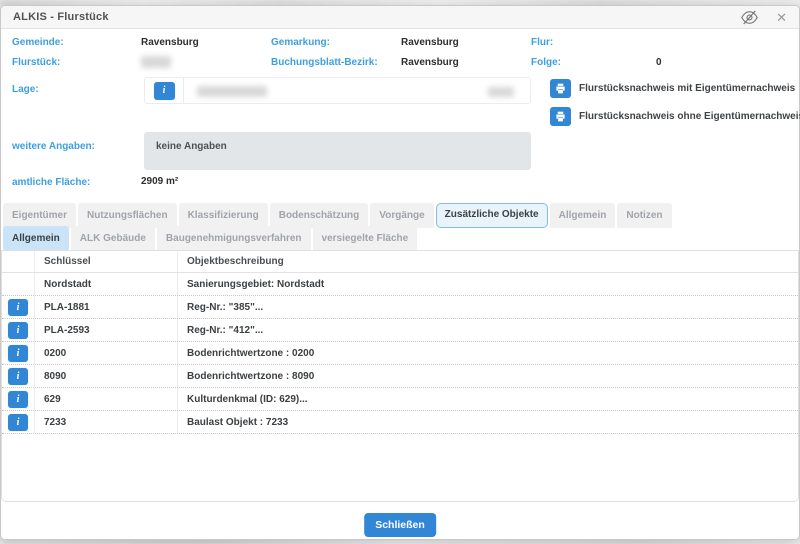 The width and height of the screenshot is (800, 544). Describe the element at coordinates (501, 92) in the screenshot. I see `lage-housenumber-redacted` at that location.